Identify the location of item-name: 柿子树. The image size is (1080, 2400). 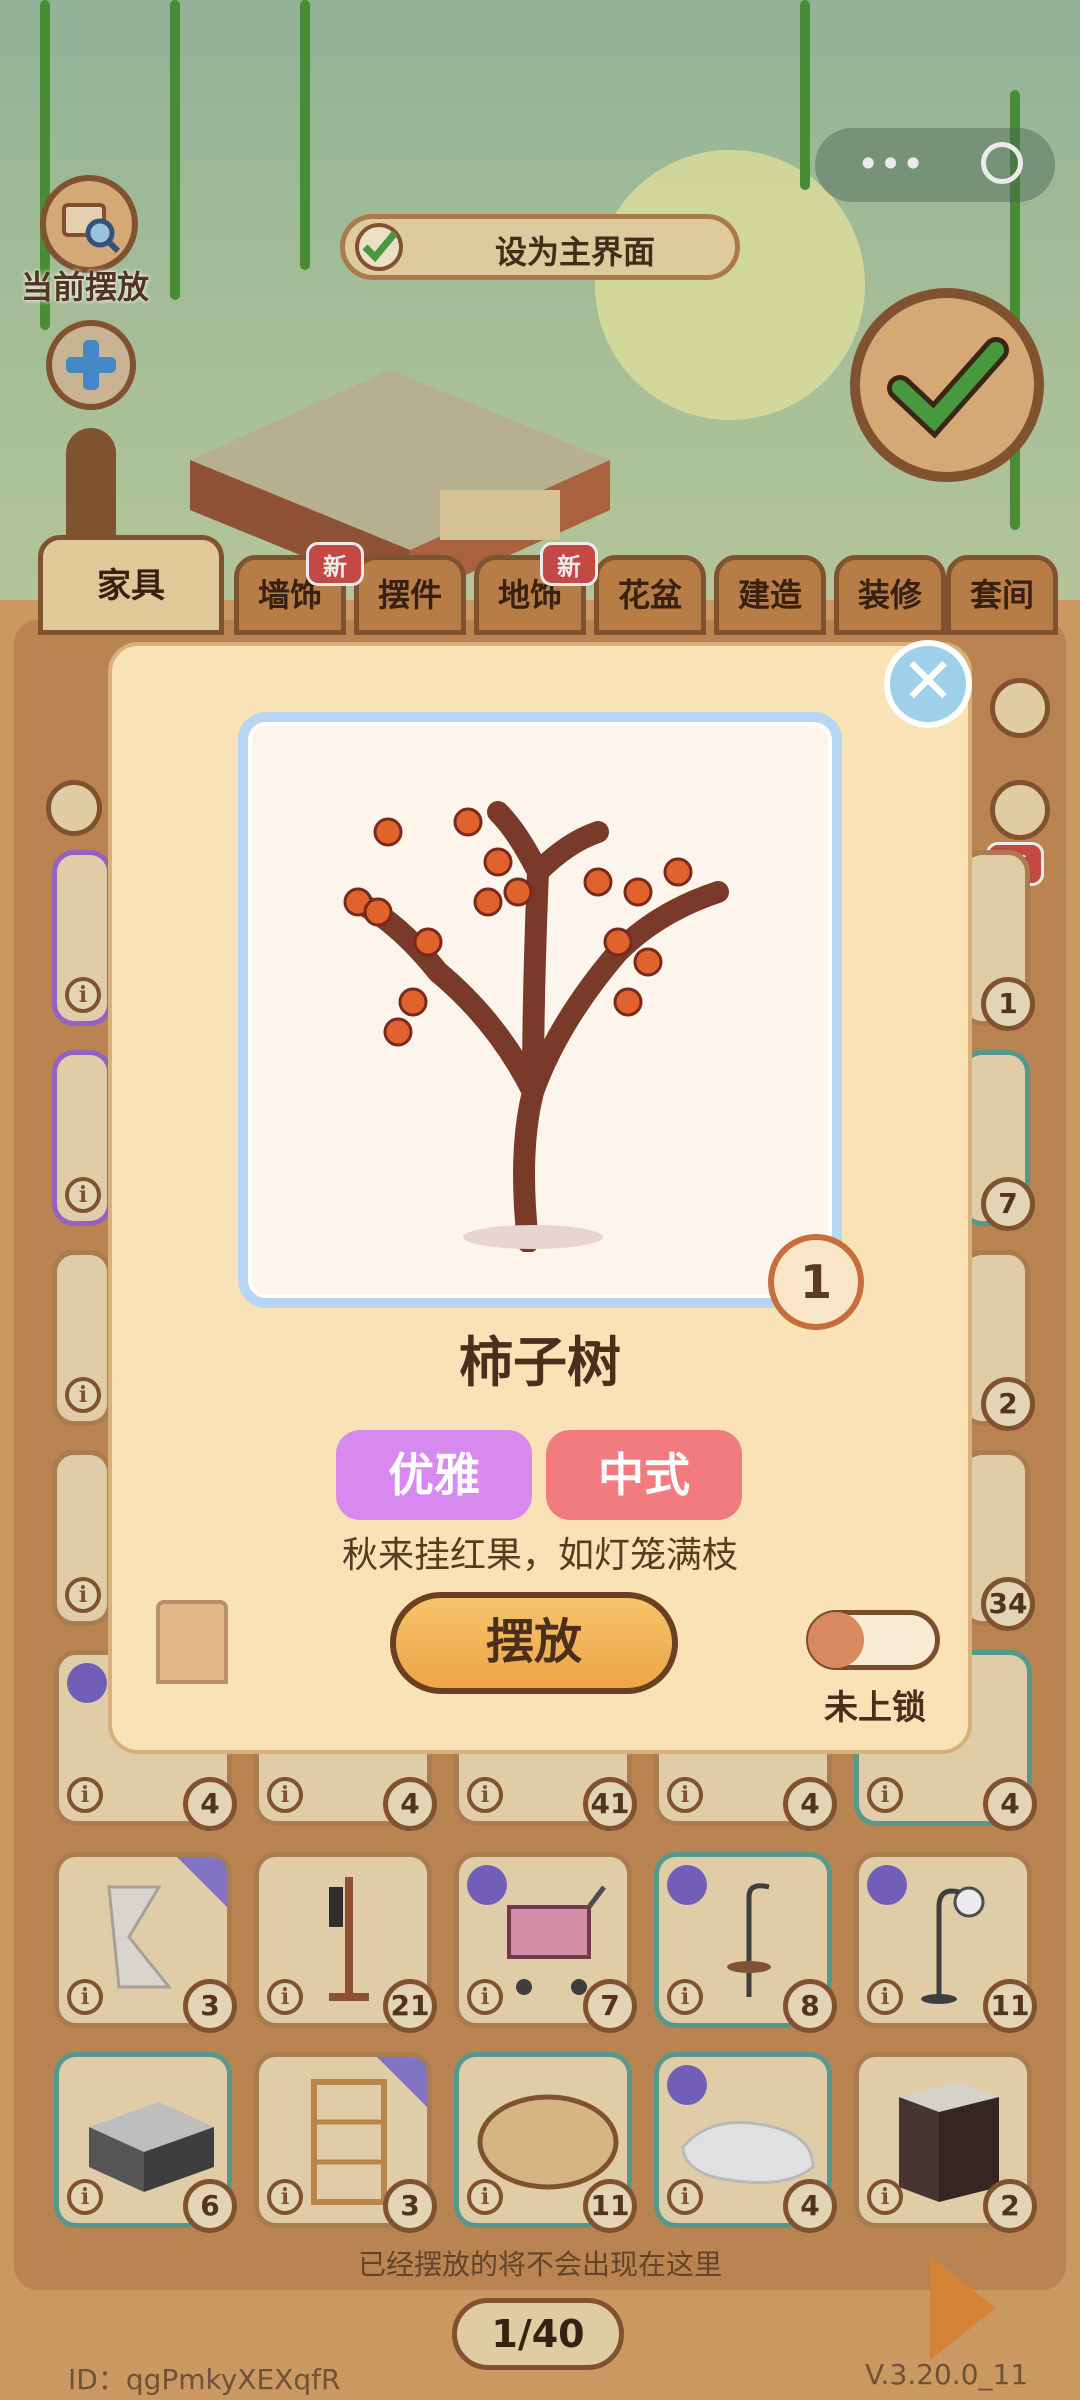
(540, 1362).